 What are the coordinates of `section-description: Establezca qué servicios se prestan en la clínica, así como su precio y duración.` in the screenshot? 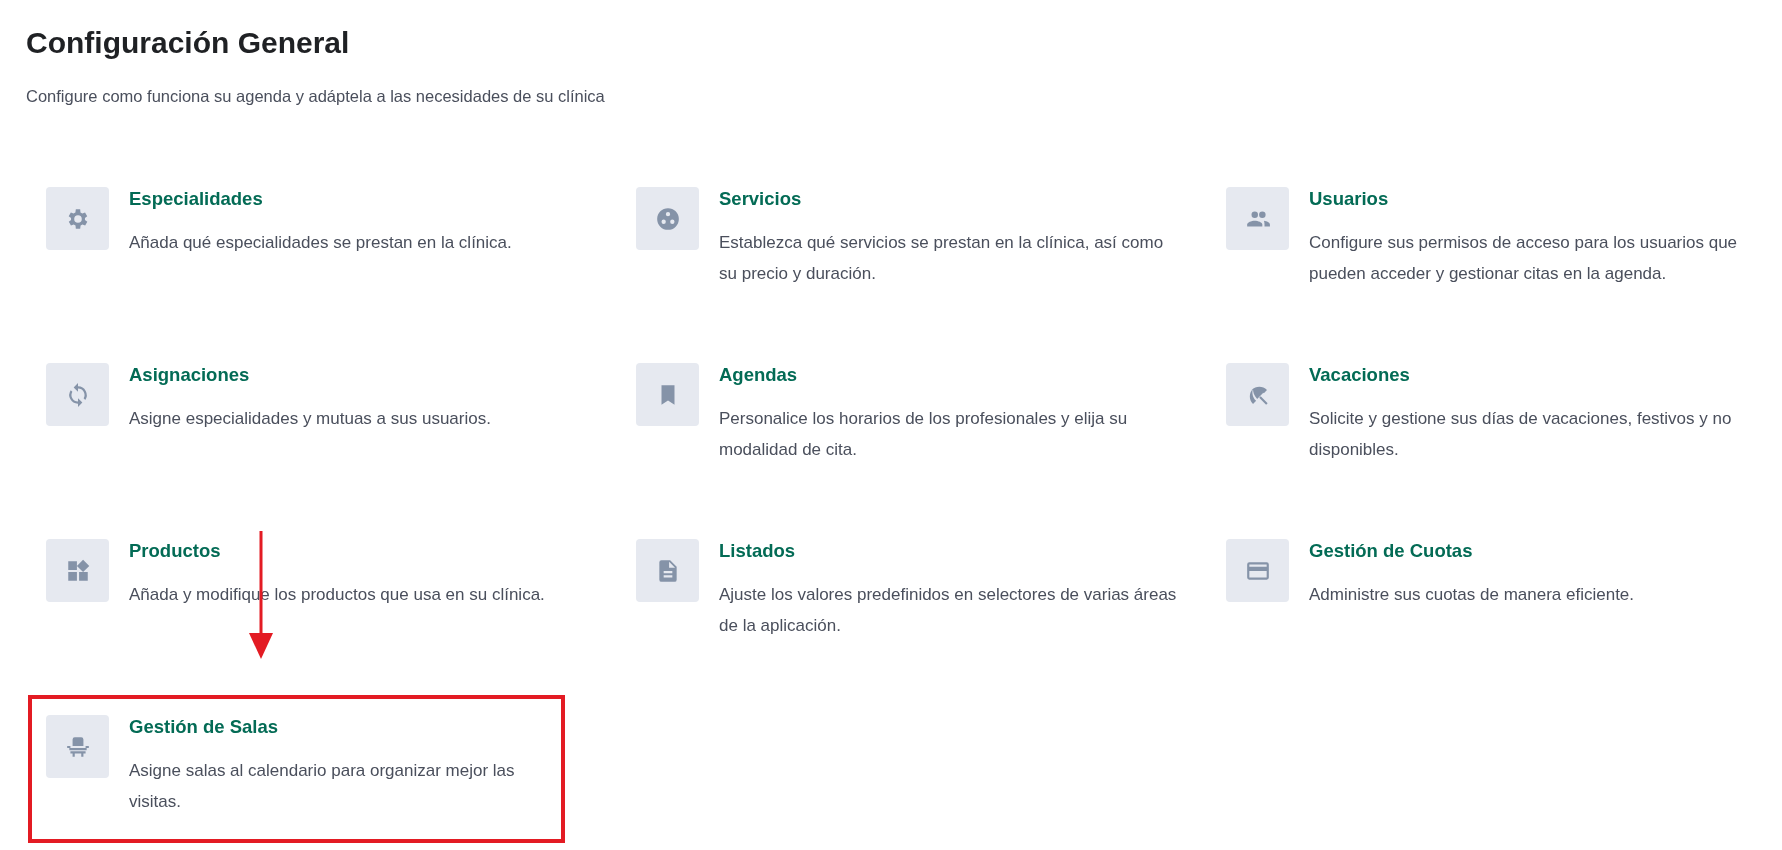 It's located at (942, 258).